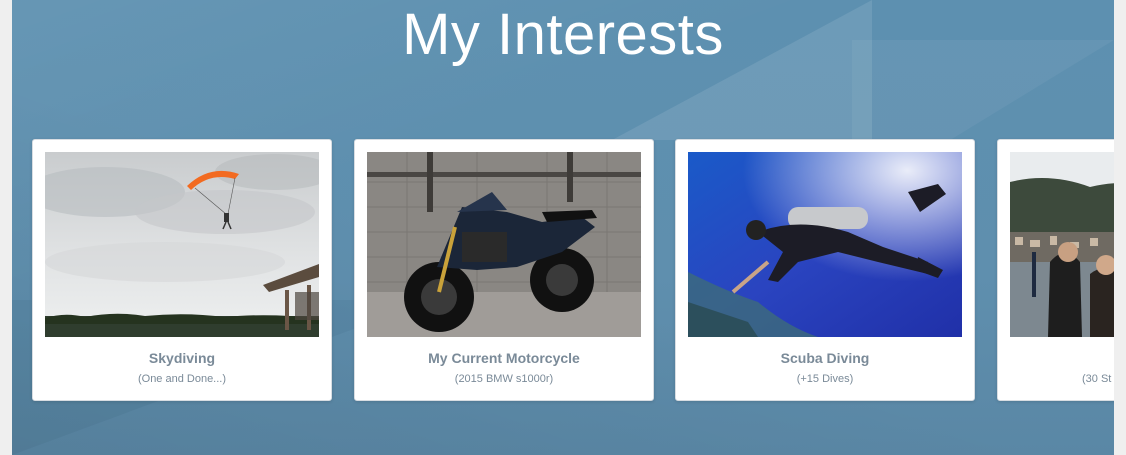 The image size is (1126, 455). I want to click on card-title: My Current Motorcycle, so click(504, 358).